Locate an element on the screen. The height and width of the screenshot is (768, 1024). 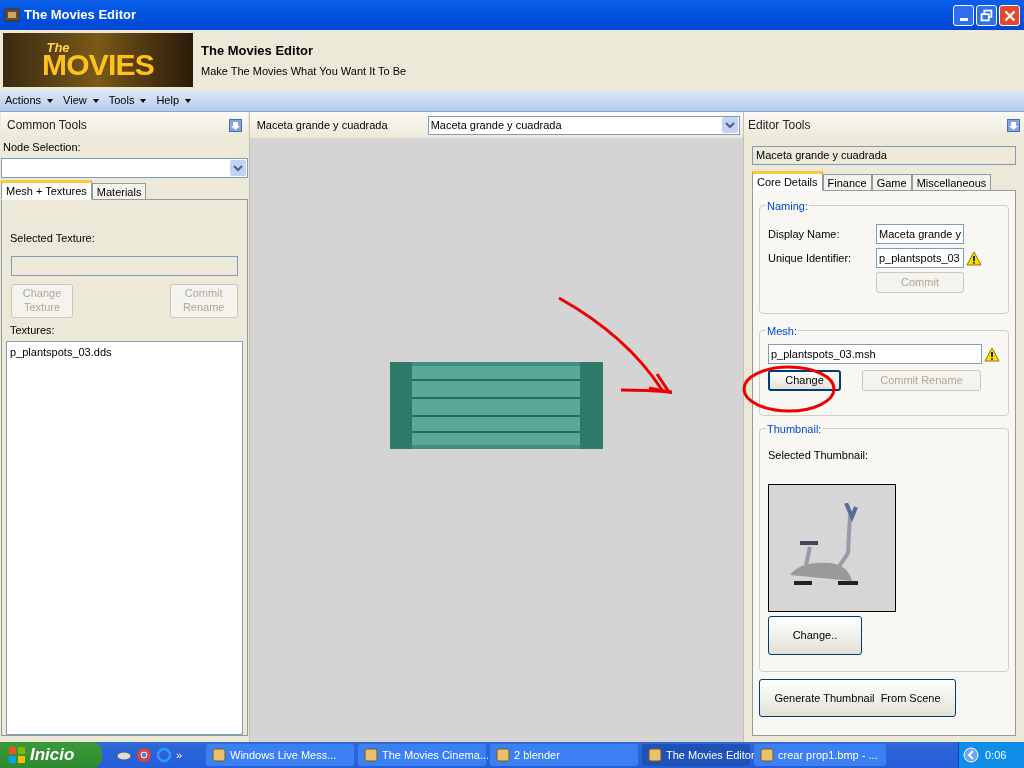
app-title: The Movies Editor is located at coordinates (257, 50).